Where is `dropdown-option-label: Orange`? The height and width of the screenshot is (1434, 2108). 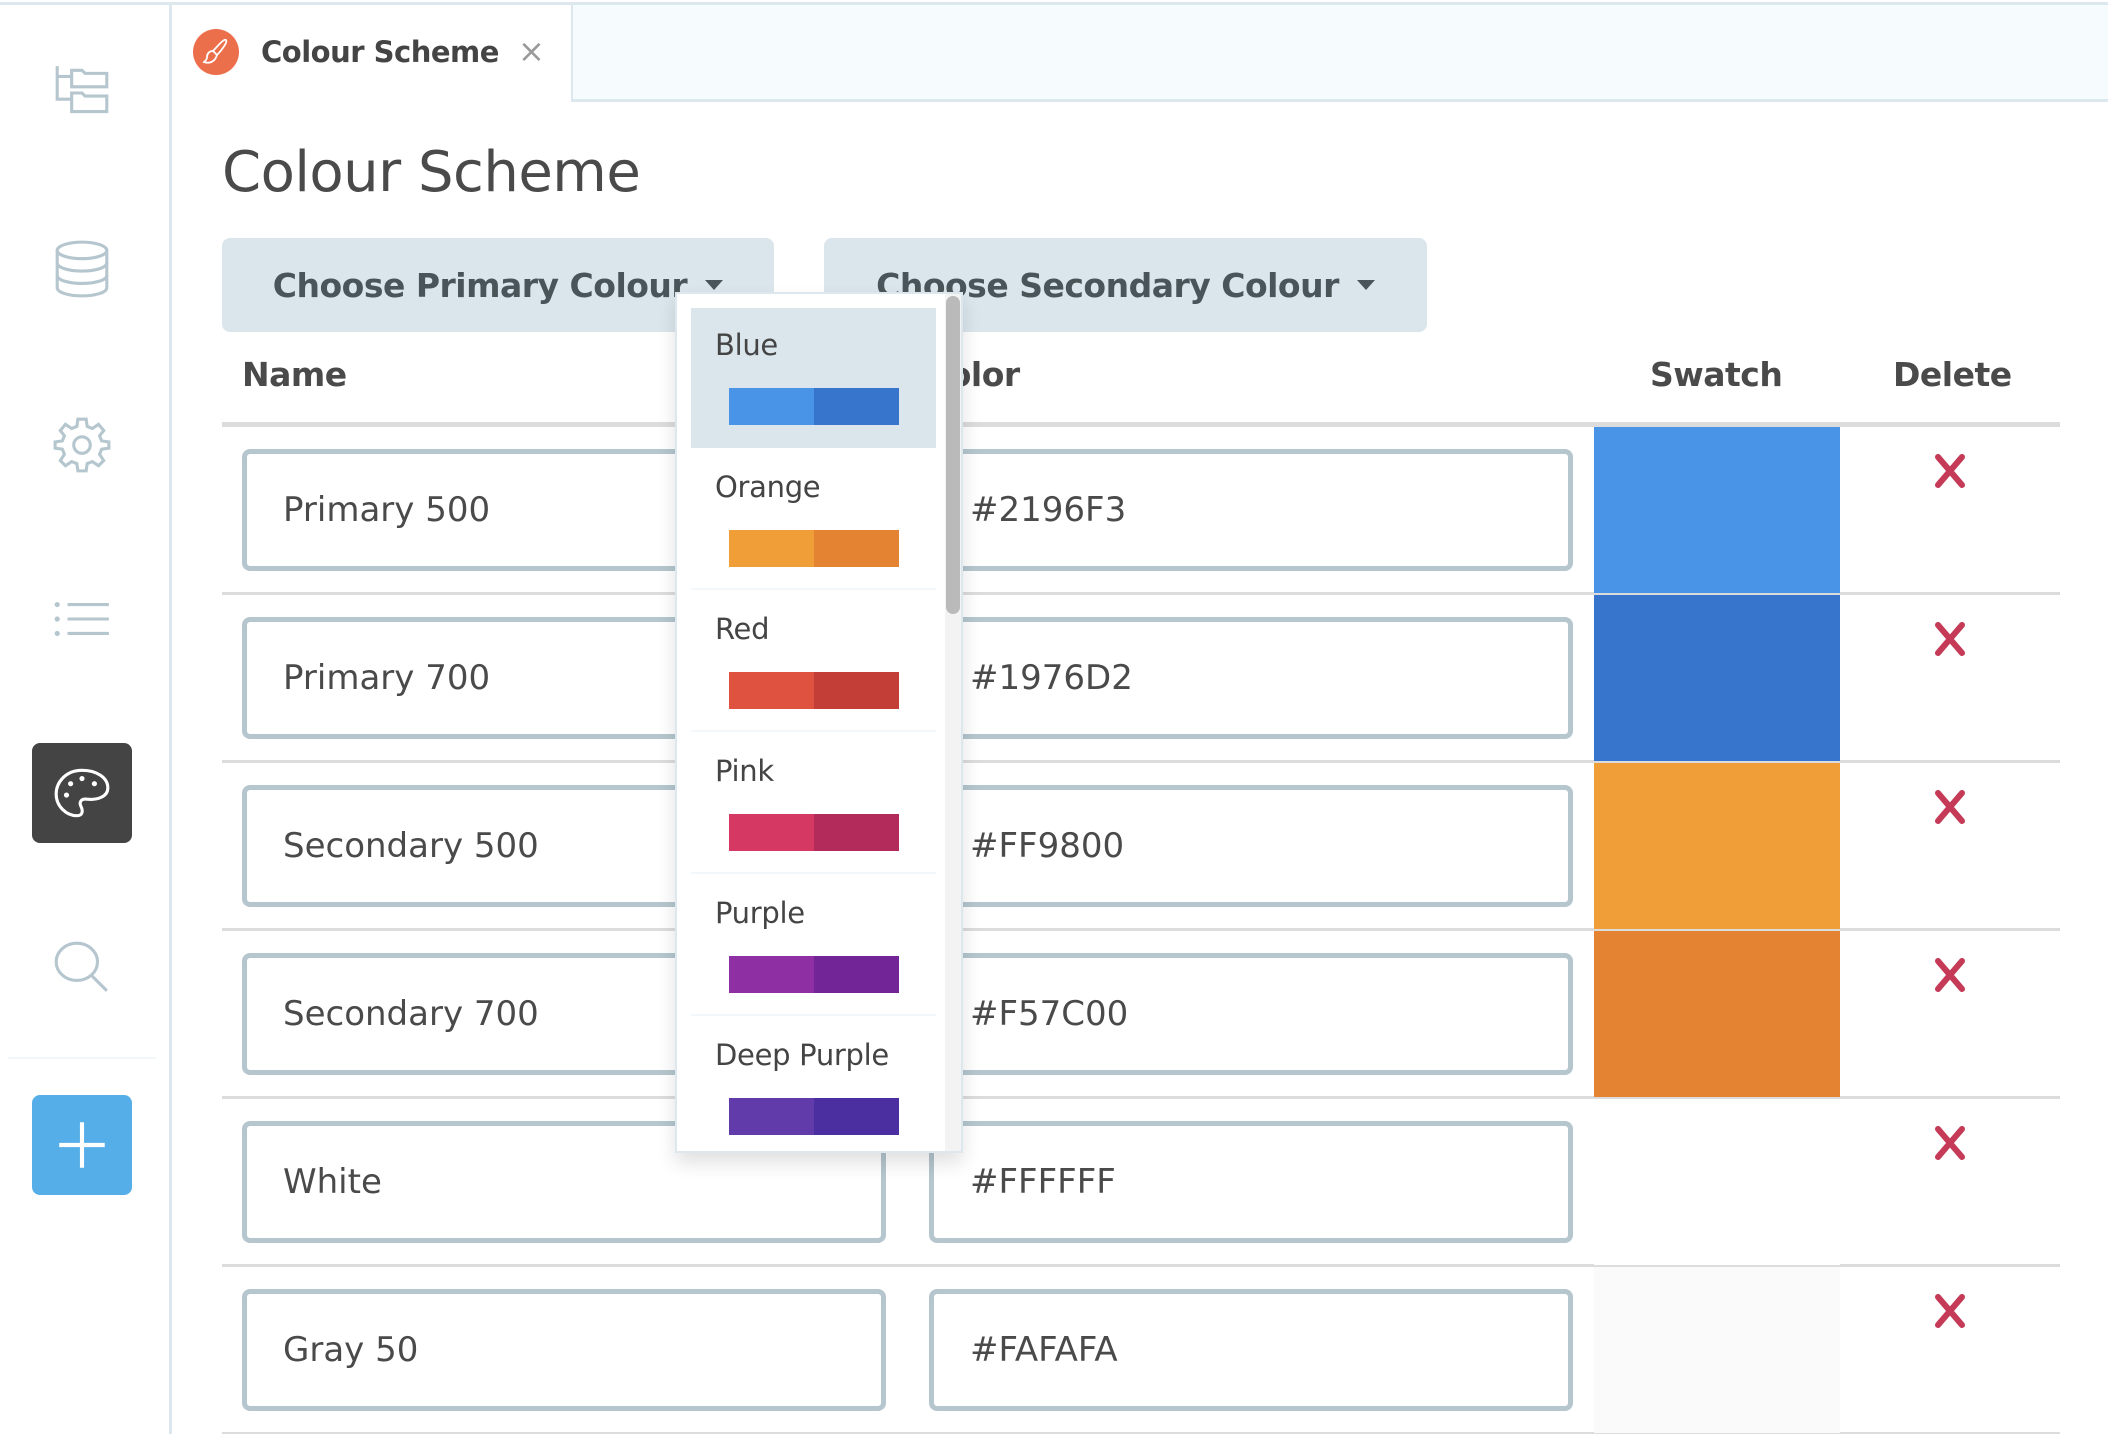
dropdown-option-label: Orange is located at coordinates (768, 487).